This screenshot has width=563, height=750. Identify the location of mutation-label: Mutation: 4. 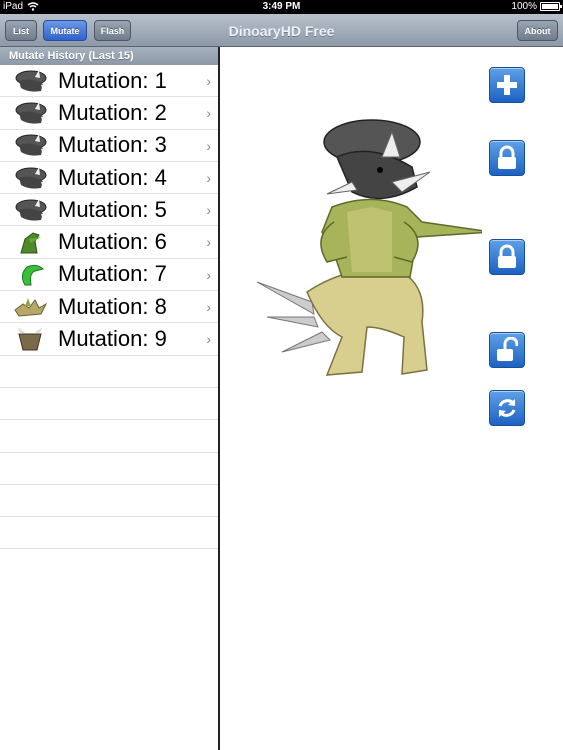
(112, 177).